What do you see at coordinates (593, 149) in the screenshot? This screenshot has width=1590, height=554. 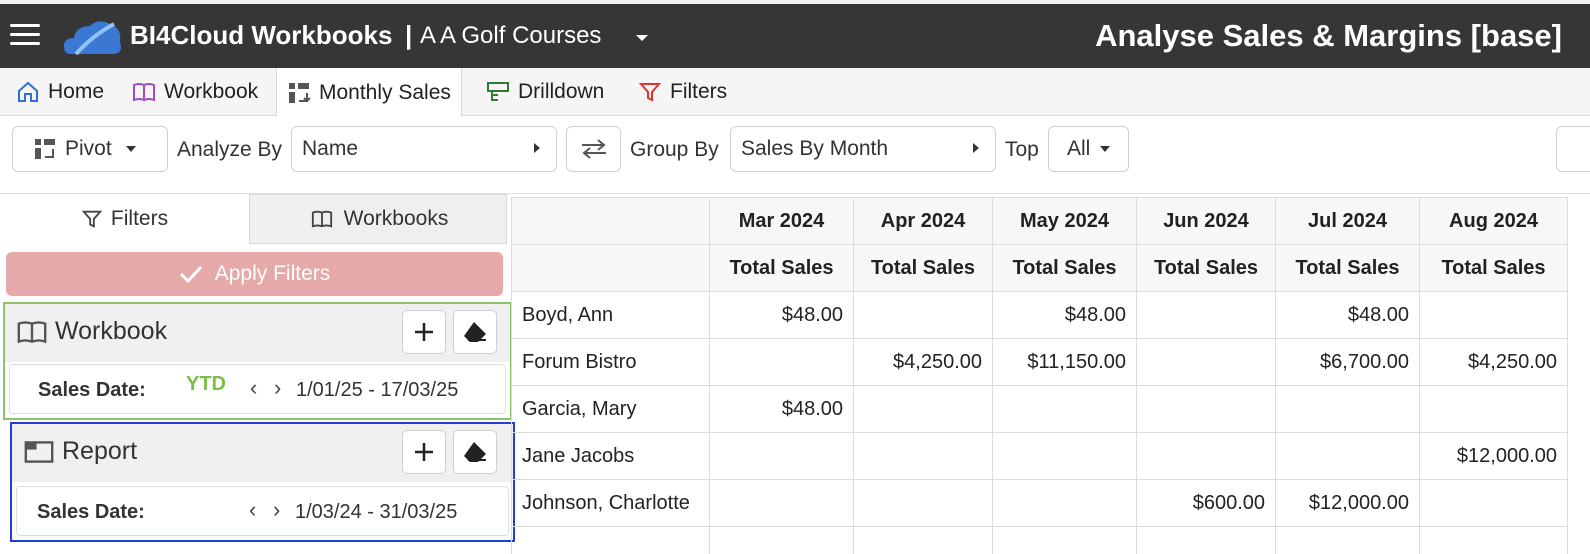 I see `swap-axes-button` at bounding box center [593, 149].